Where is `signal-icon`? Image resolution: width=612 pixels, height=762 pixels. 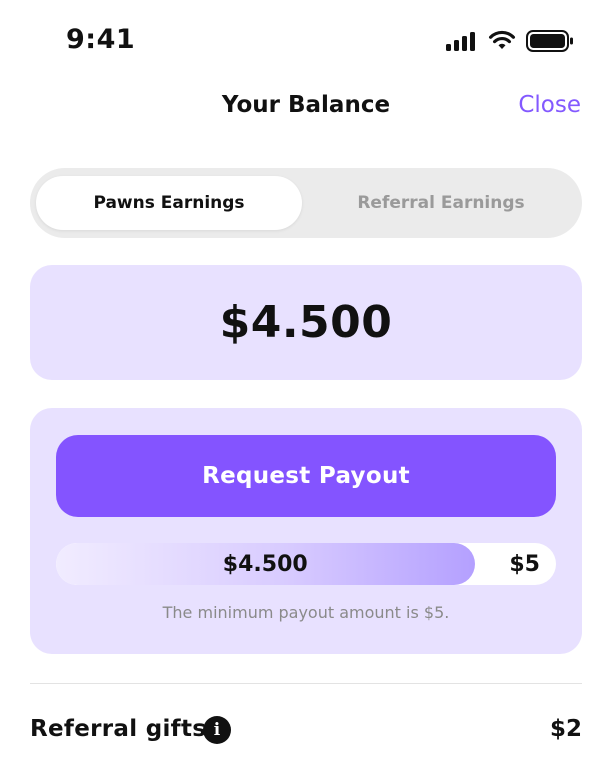 signal-icon is located at coordinates (460, 41).